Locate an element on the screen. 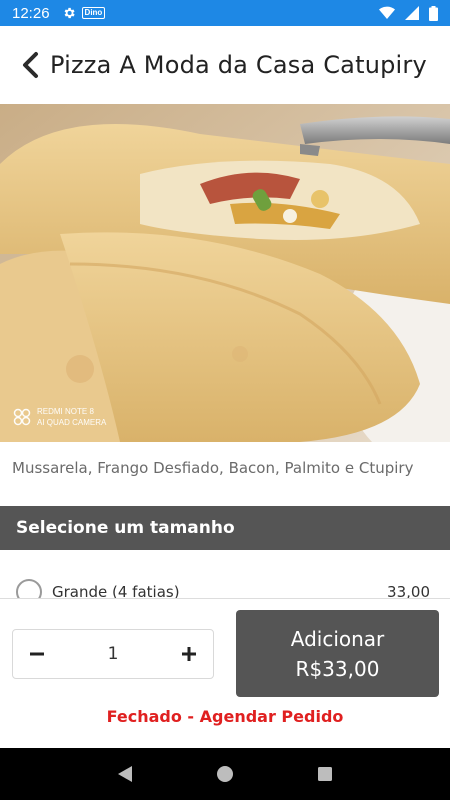 The width and height of the screenshot is (450, 800). plus-icon is located at coordinates (189, 654).